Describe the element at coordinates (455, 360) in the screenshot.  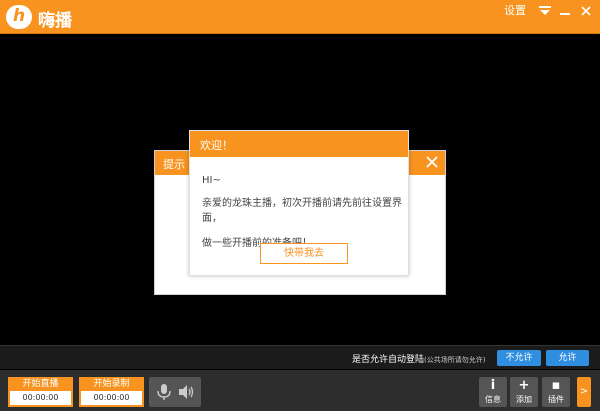
I see `auto-login-subtext: (公共场所请勿允许)` at that location.